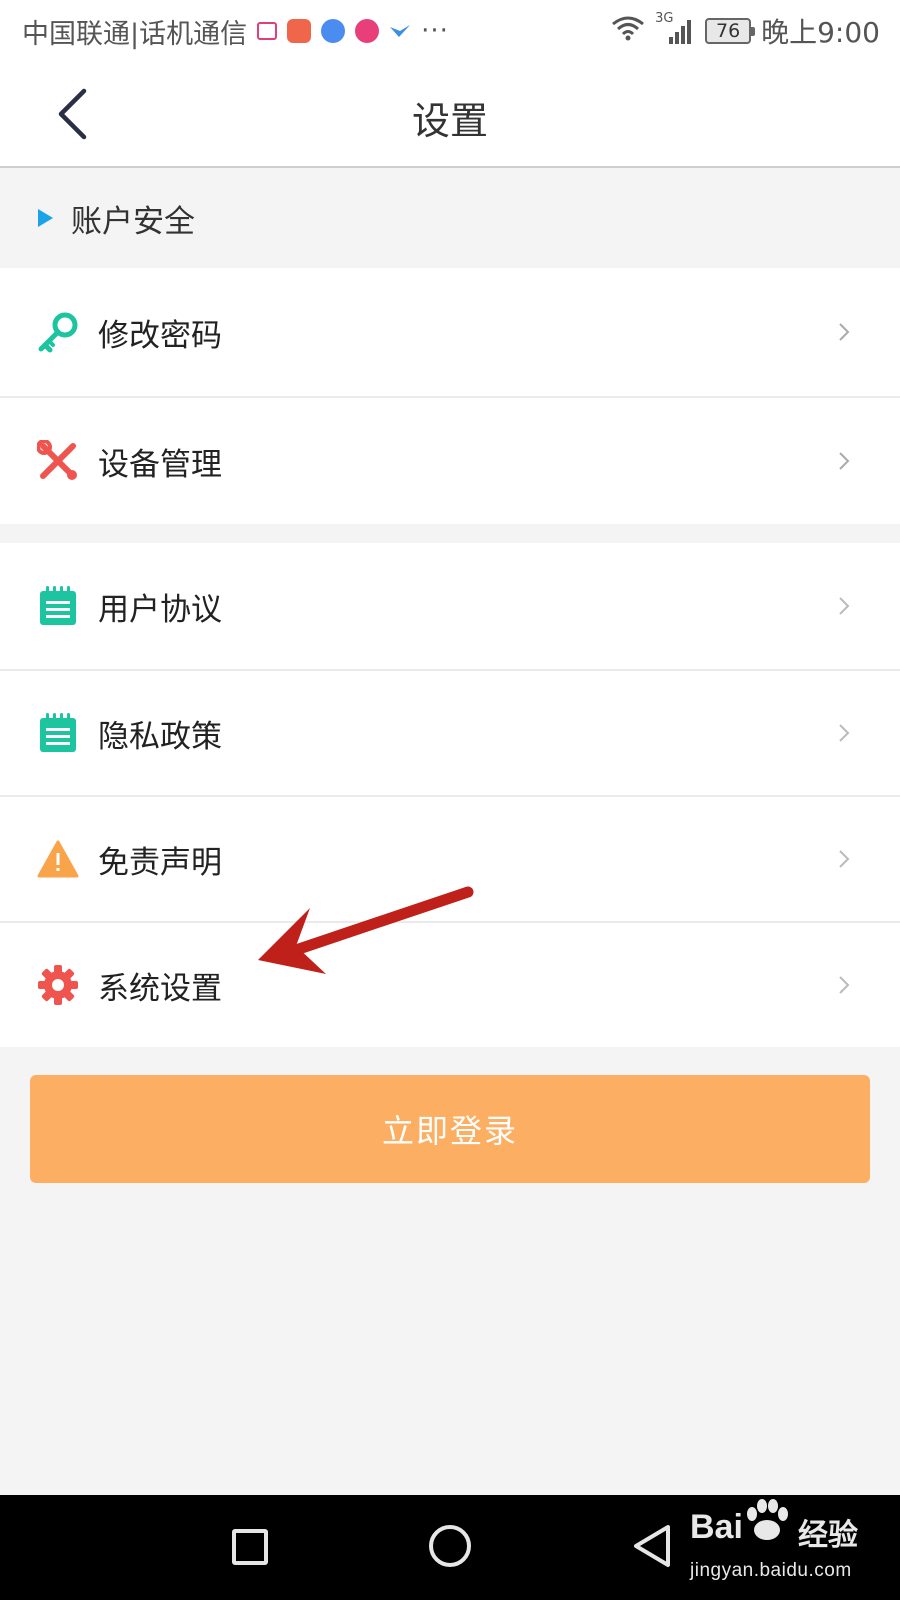 This screenshot has width=900, height=1600. I want to click on huawei-notification-icon, so click(299, 31).